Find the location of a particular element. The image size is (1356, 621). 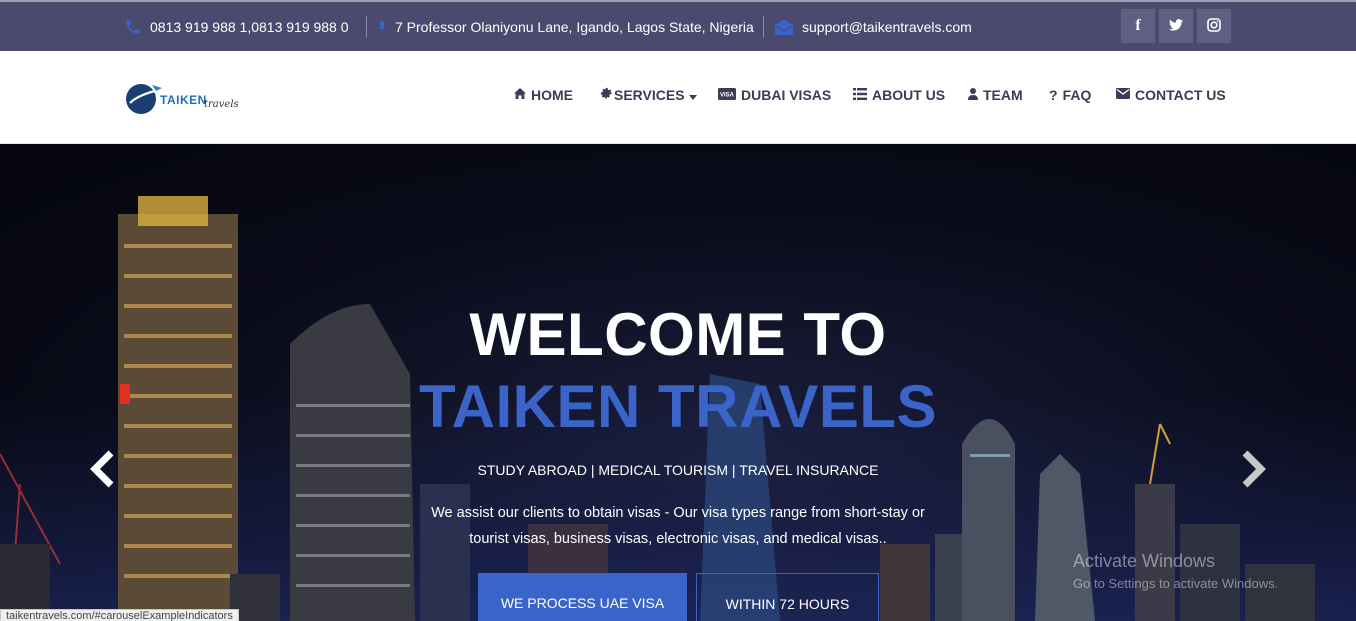

chevron-left-icon is located at coordinates (102, 469).